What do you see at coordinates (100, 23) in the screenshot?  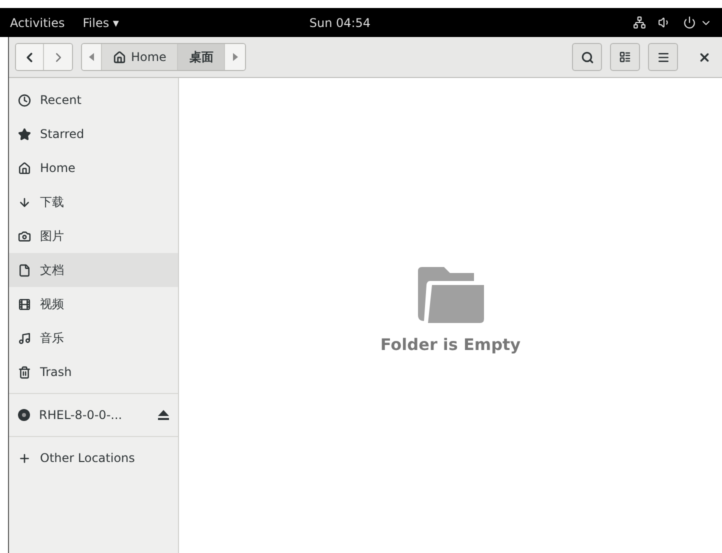 I see `app-menu: Files ▾` at bounding box center [100, 23].